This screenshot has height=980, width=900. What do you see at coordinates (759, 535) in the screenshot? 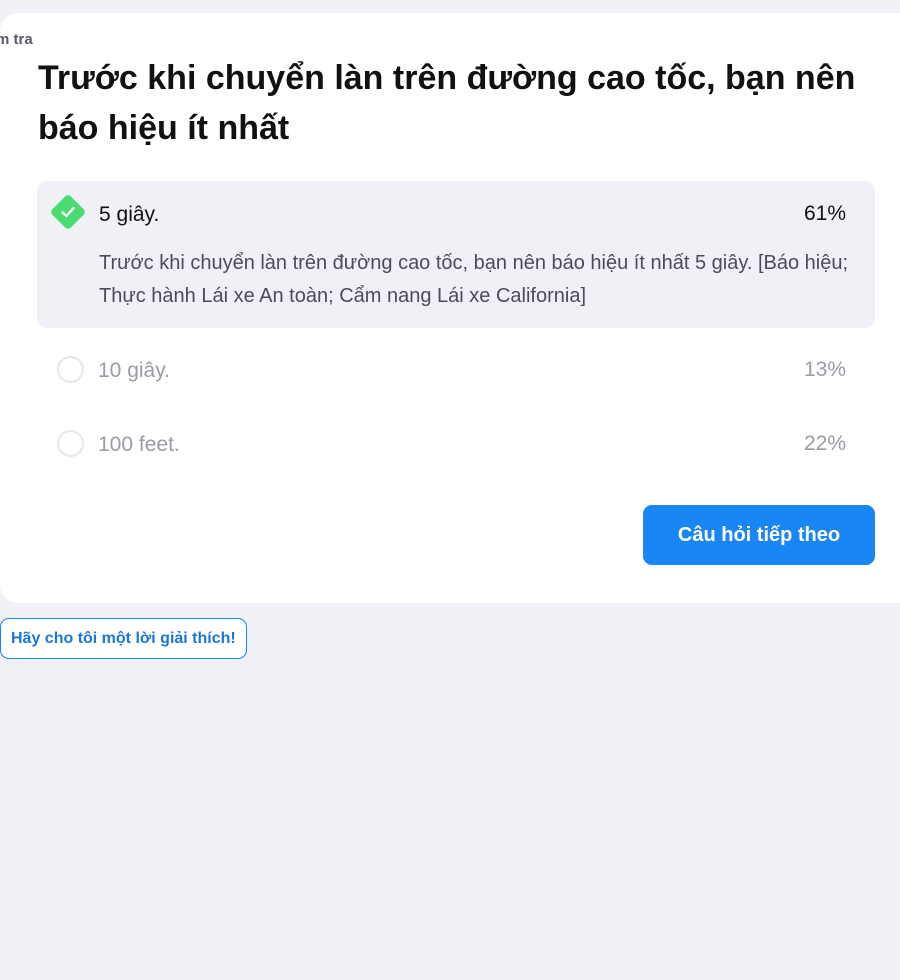
I see `next-question-button: Câu hỏi tiếp theo` at bounding box center [759, 535].